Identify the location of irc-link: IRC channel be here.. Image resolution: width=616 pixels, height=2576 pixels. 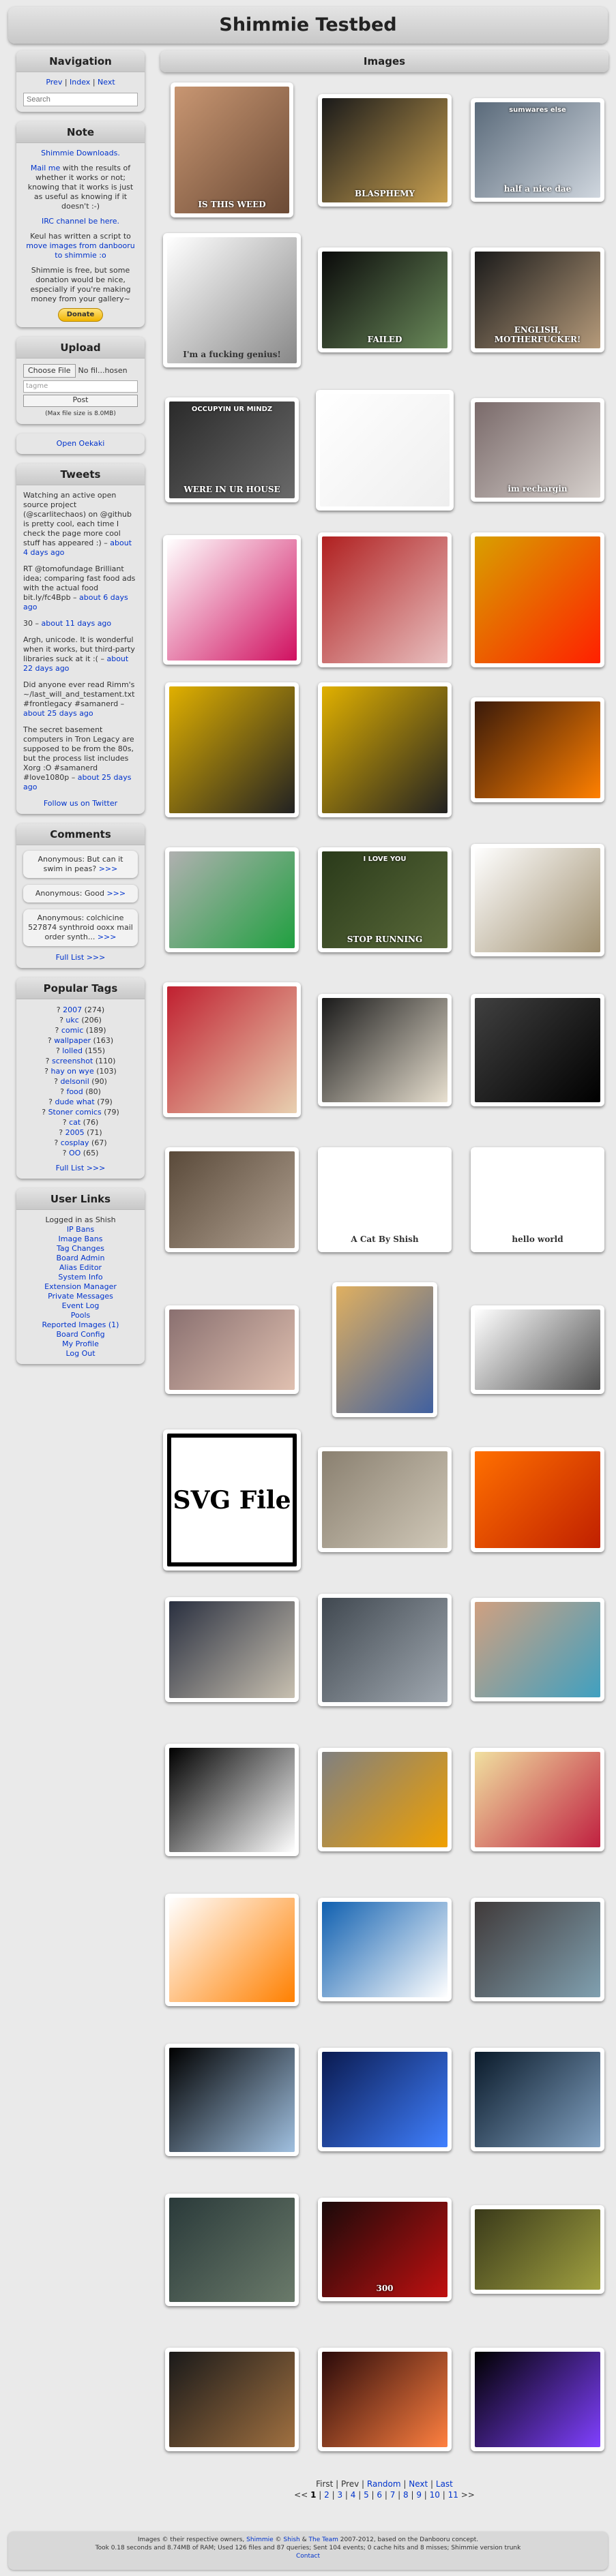
(80, 221).